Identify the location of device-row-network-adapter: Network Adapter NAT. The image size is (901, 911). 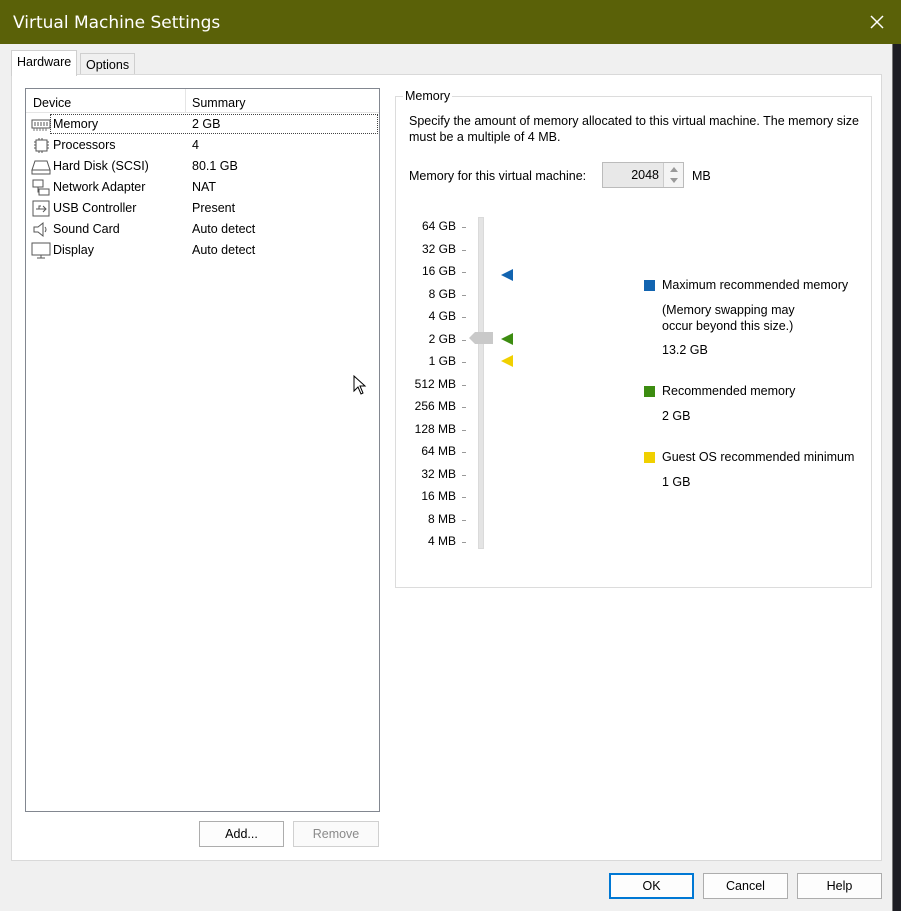
(202, 187).